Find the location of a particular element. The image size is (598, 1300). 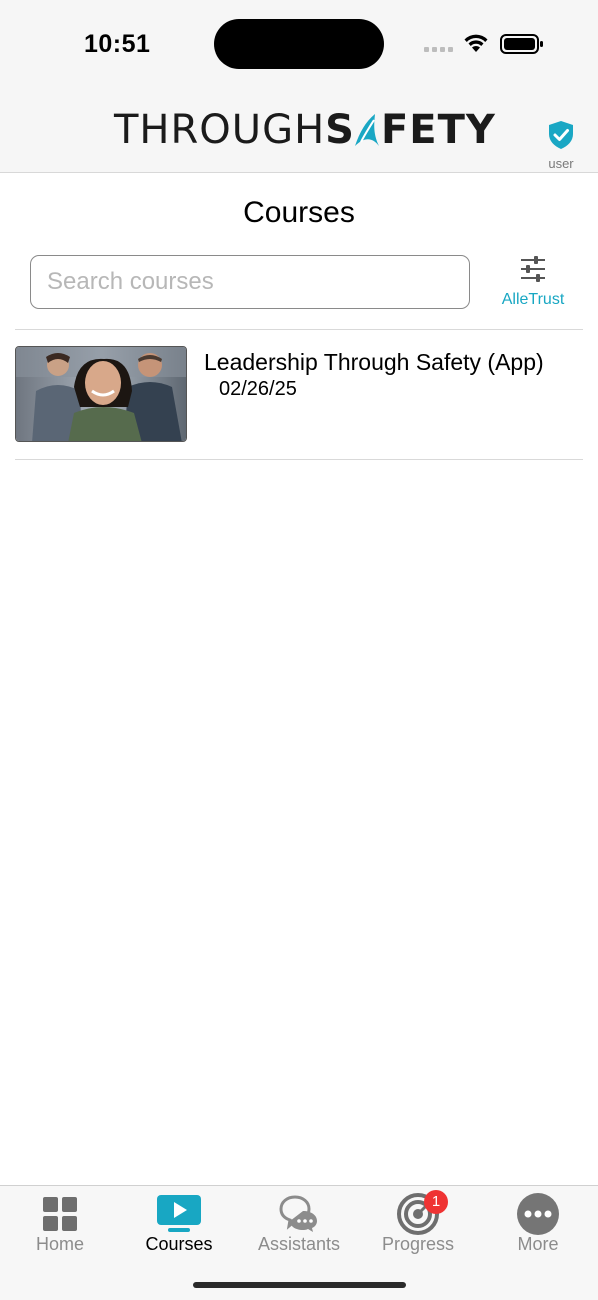

dynamic-island is located at coordinates (299, 44).